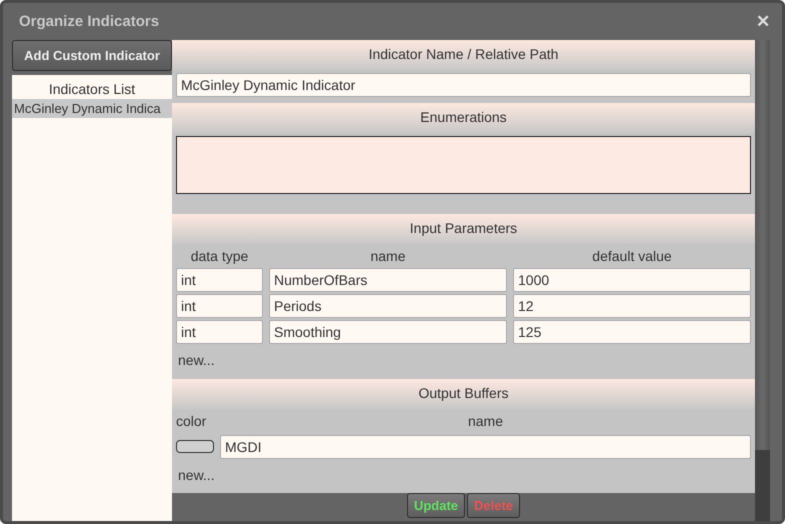 This screenshot has width=785, height=524. I want to click on section-header: Indicator Name / Relative Path, so click(463, 55).